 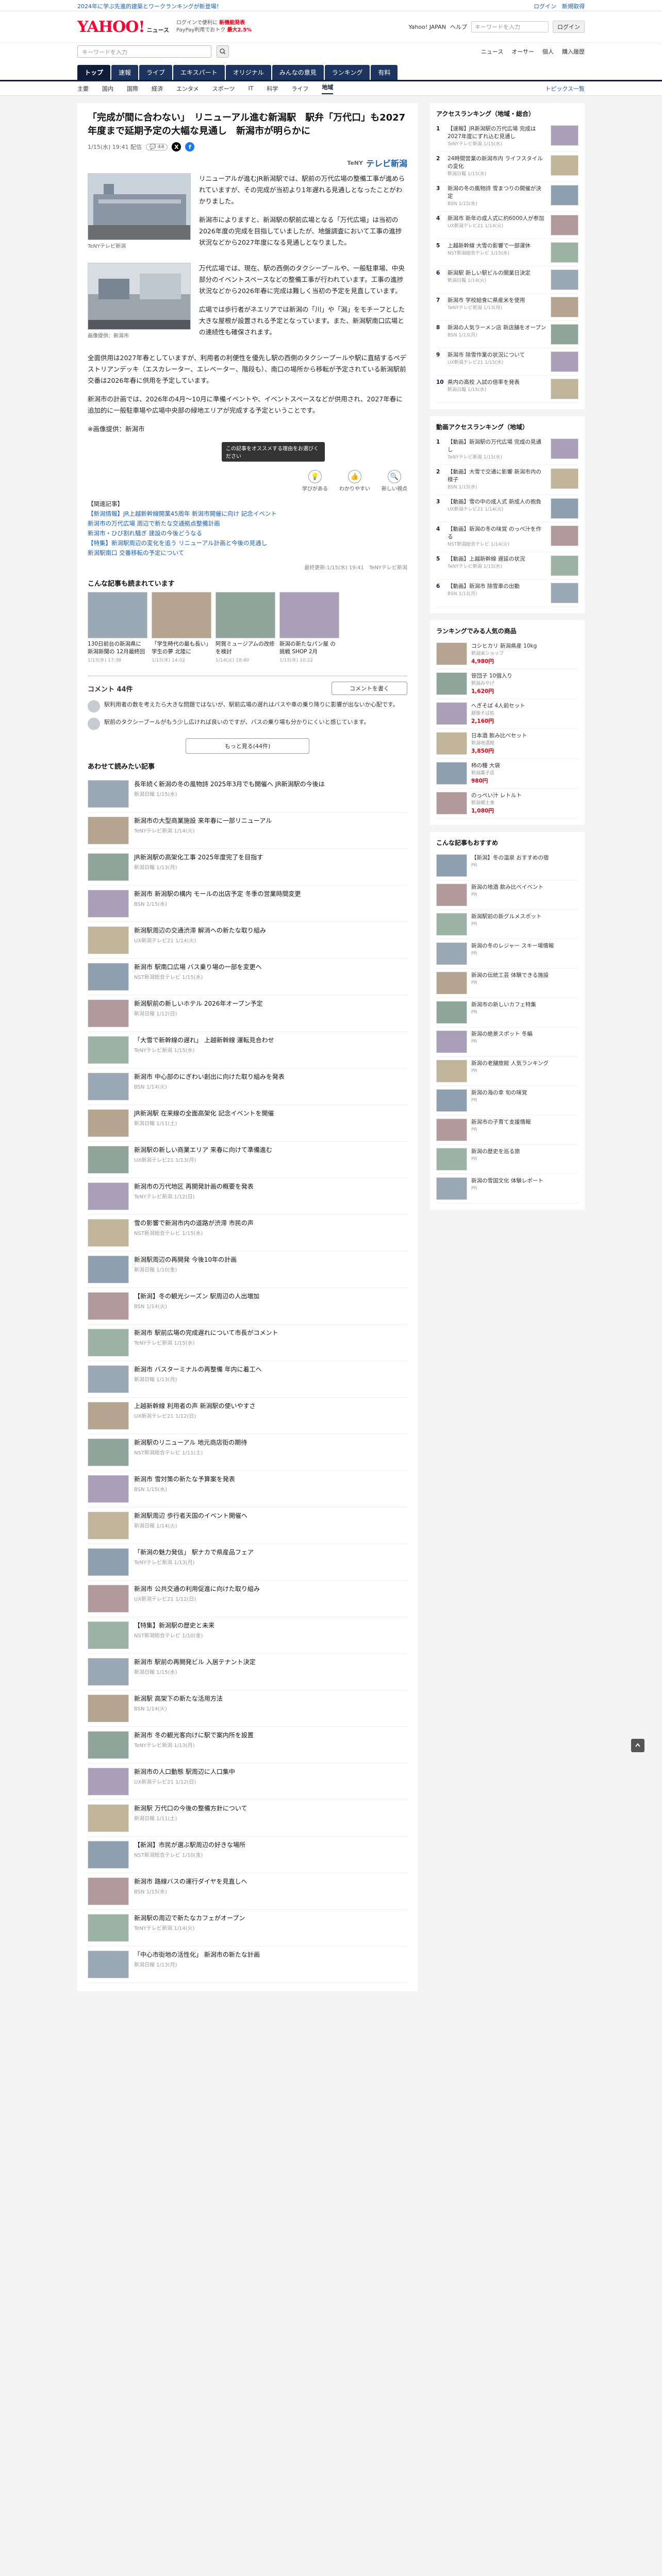 What do you see at coordinates (177, 146) in the screenshot?
I see `x-share-icon: X` at bounding box center [177, 146].